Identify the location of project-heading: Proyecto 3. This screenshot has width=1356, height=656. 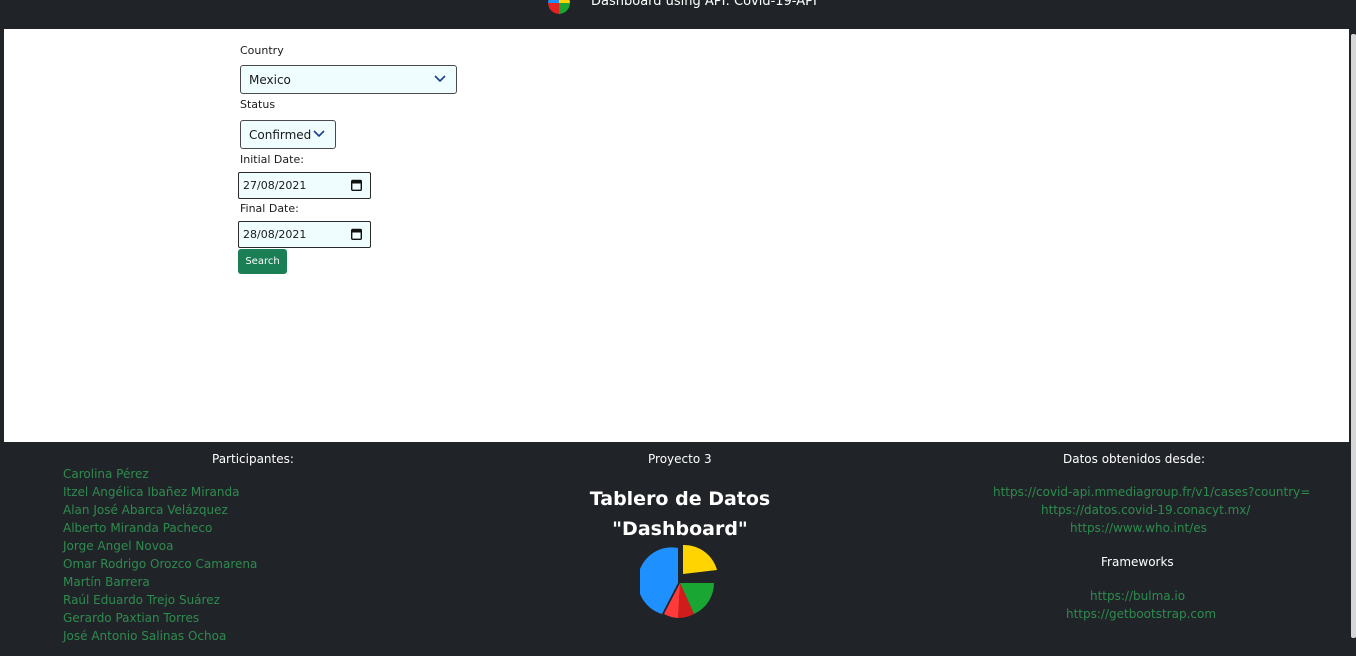
(680, 459).